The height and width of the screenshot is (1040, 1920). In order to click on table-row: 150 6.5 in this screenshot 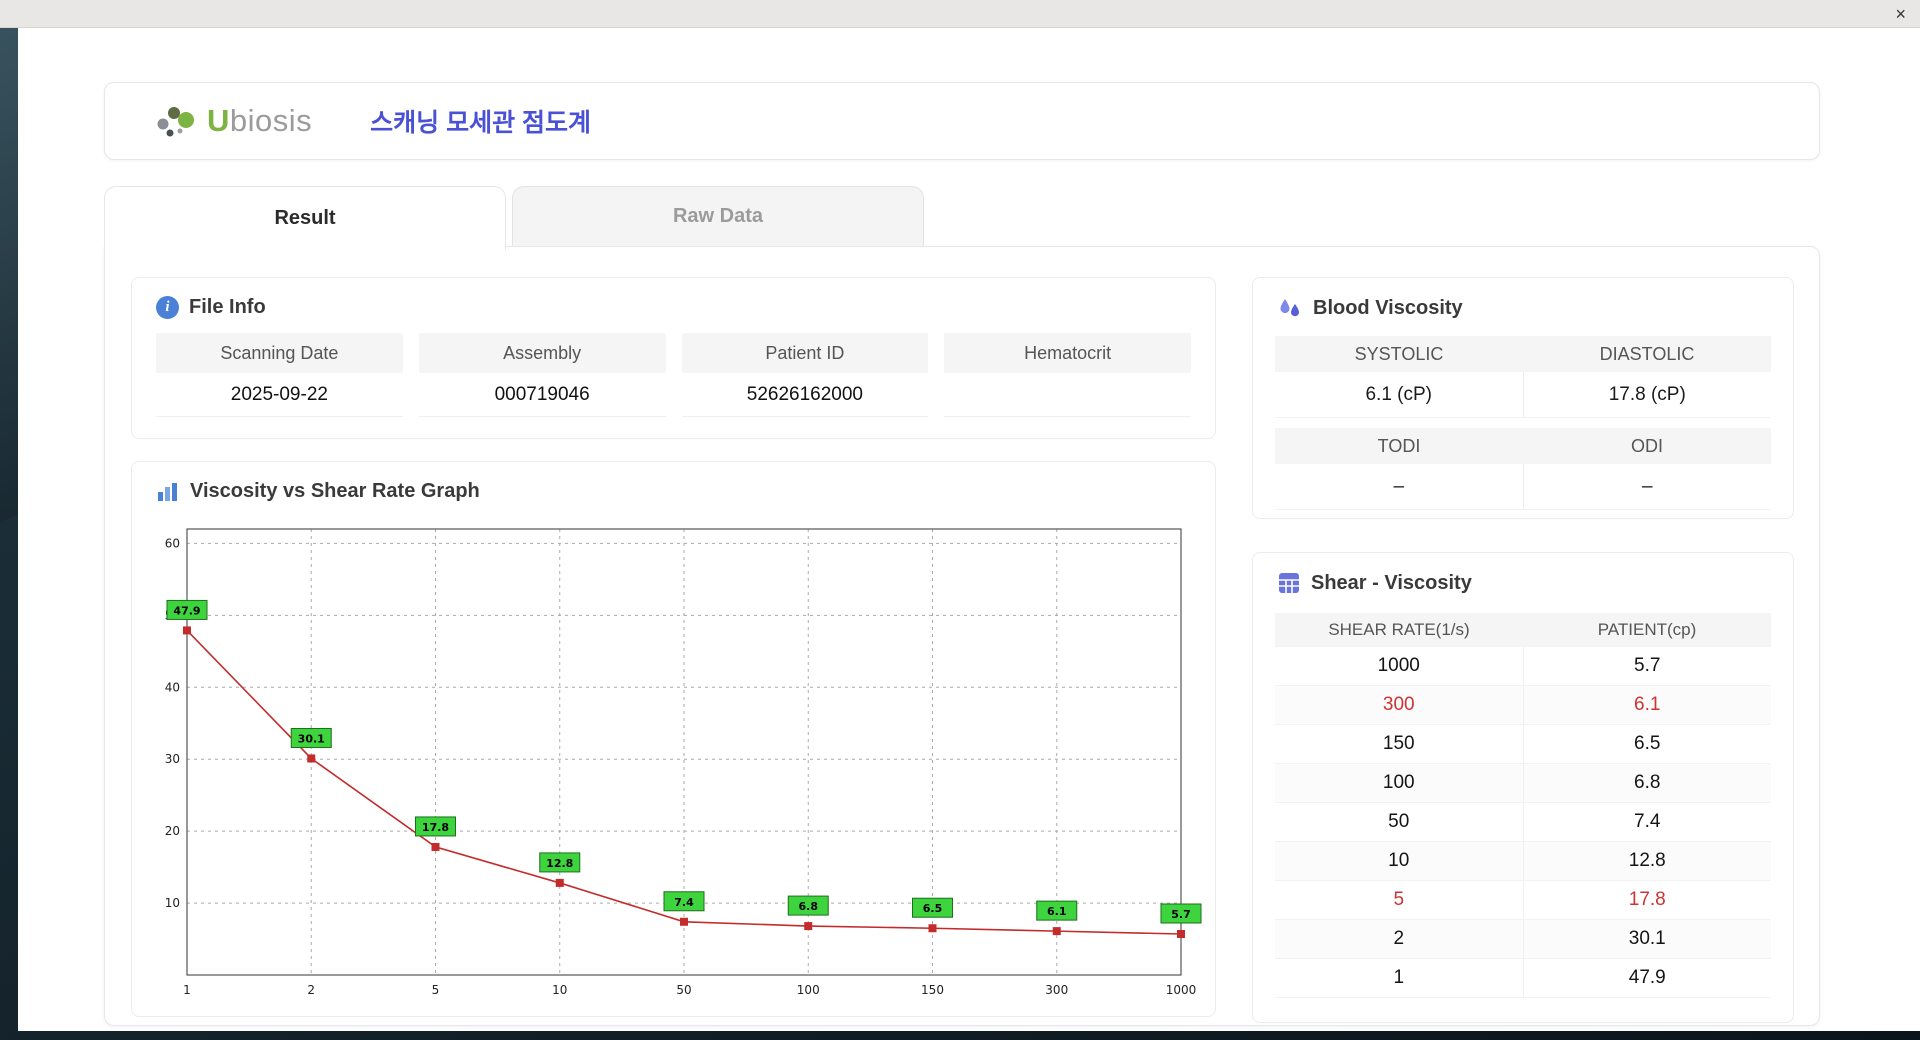, I will do `click(1523, 744)`.